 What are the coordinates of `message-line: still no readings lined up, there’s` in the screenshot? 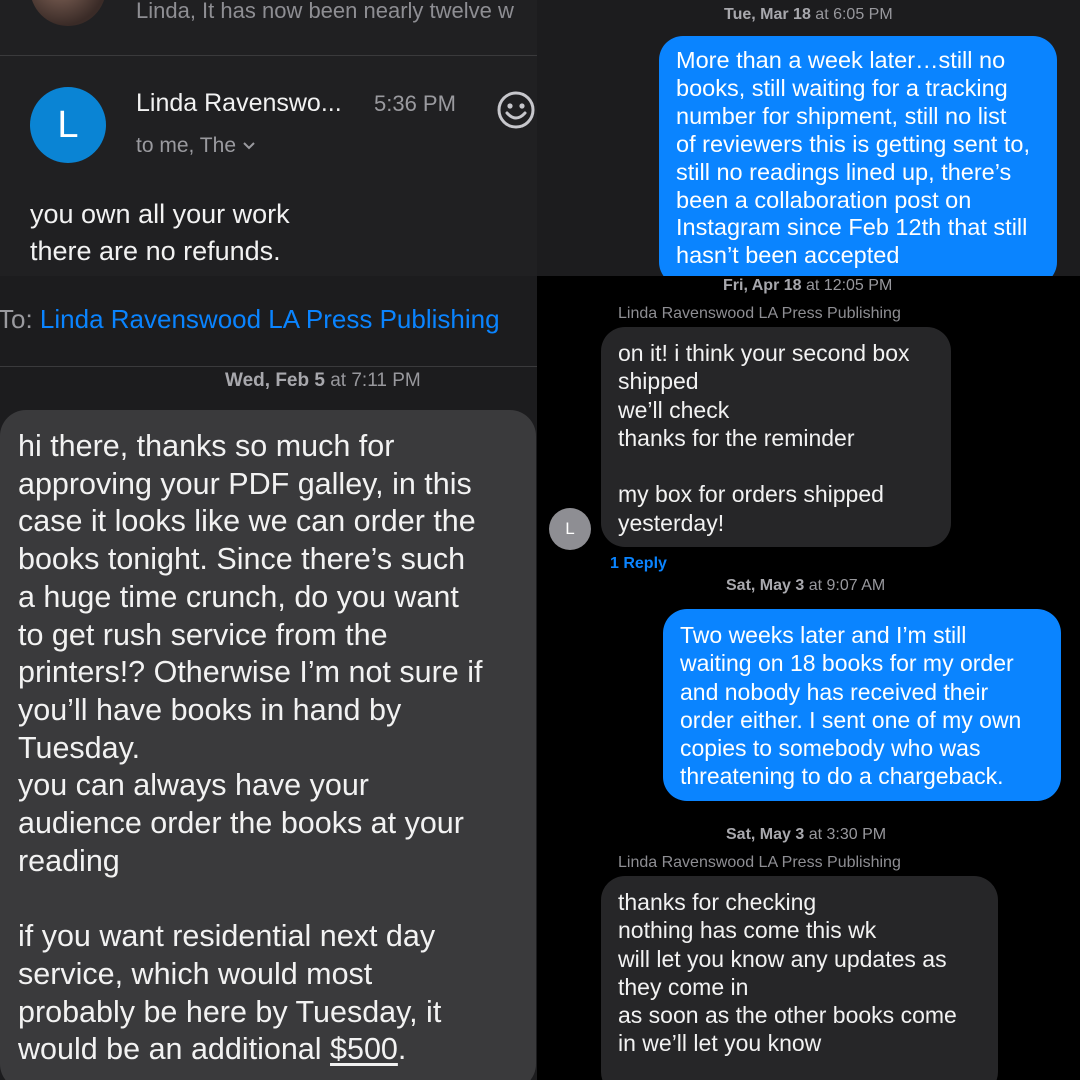 It's located at (844, 171).